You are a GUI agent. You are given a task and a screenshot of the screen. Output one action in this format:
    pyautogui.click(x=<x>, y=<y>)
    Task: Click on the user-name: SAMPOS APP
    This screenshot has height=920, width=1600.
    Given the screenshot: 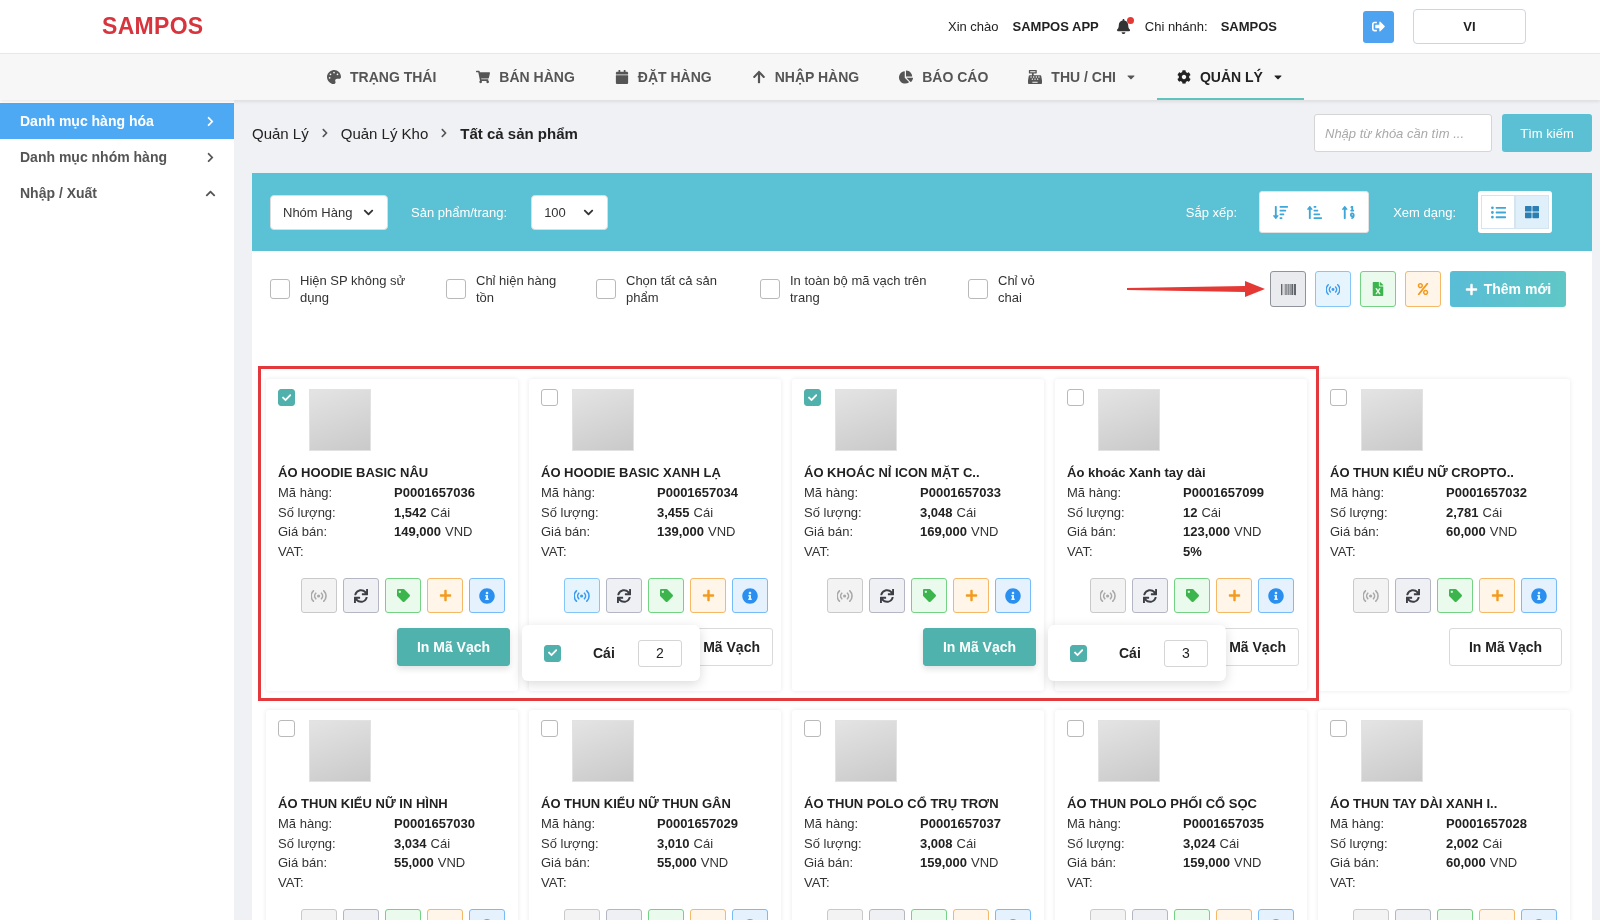 What is the action you would take?
    pyautogui.click(x=1055, y=26)
    